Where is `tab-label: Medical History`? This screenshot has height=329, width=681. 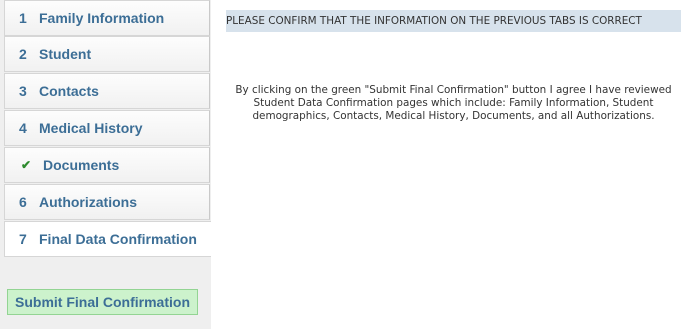 tab-label: Medical History is located at coordinates (91, 128).